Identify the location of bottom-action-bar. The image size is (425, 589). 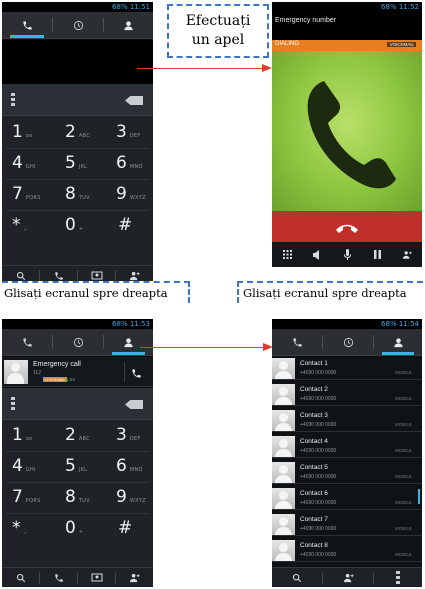
(77, 577).